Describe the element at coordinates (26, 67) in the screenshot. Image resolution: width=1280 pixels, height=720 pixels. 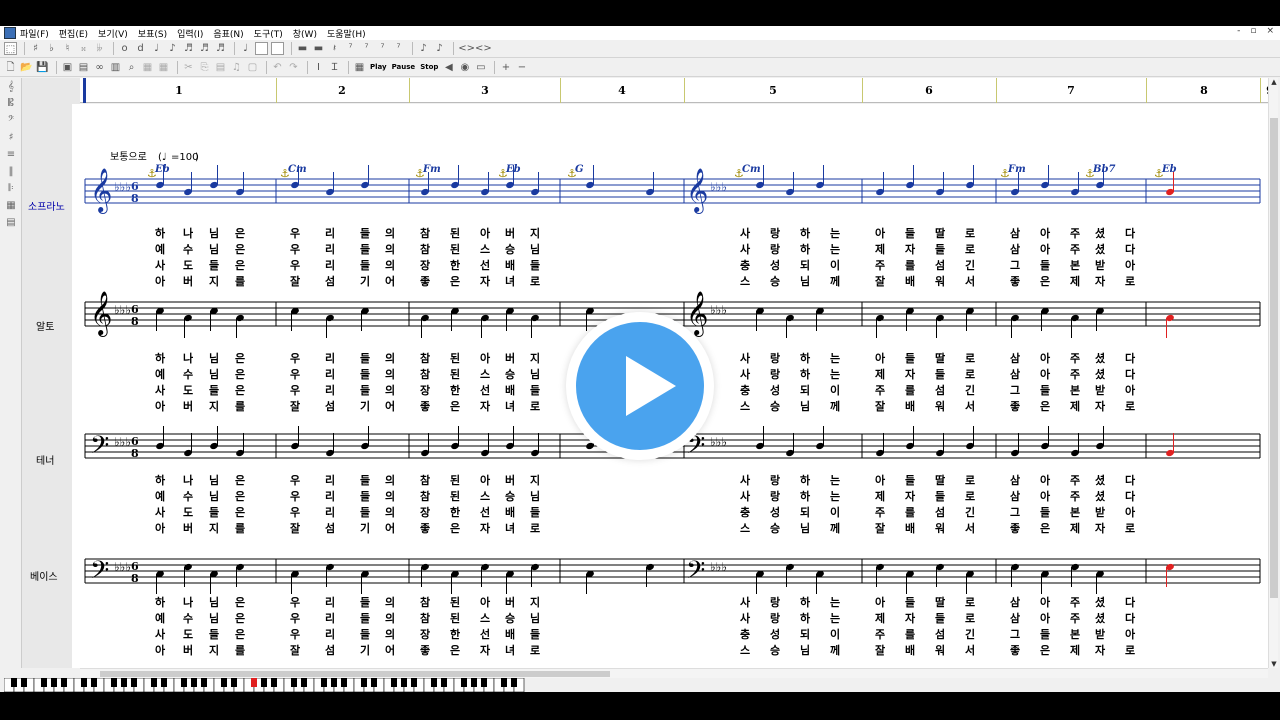
I see `open-file-icon: 📂` at that location.